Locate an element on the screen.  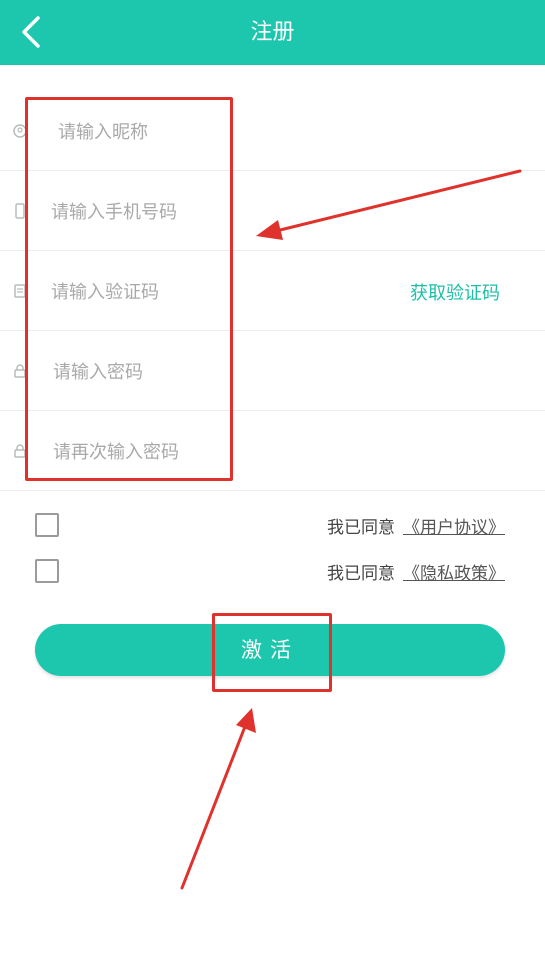
privacy-policy-row: 我已同意 《隐私政策》 is located at coordinates (272, 573).